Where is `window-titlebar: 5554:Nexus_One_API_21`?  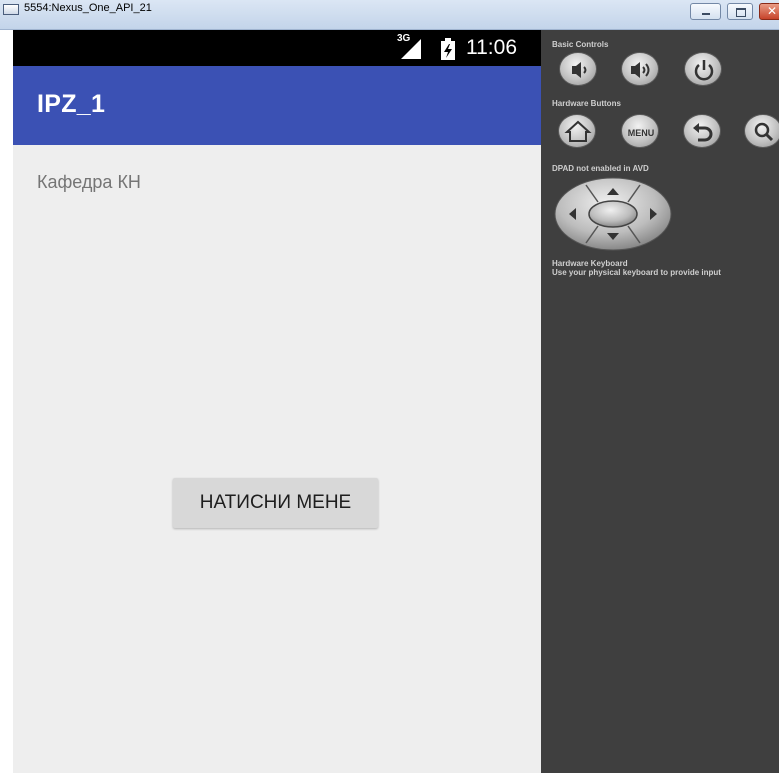 window-titlebar: 5554:Nexus_One_API_21 is located at coordinates (389, 15).